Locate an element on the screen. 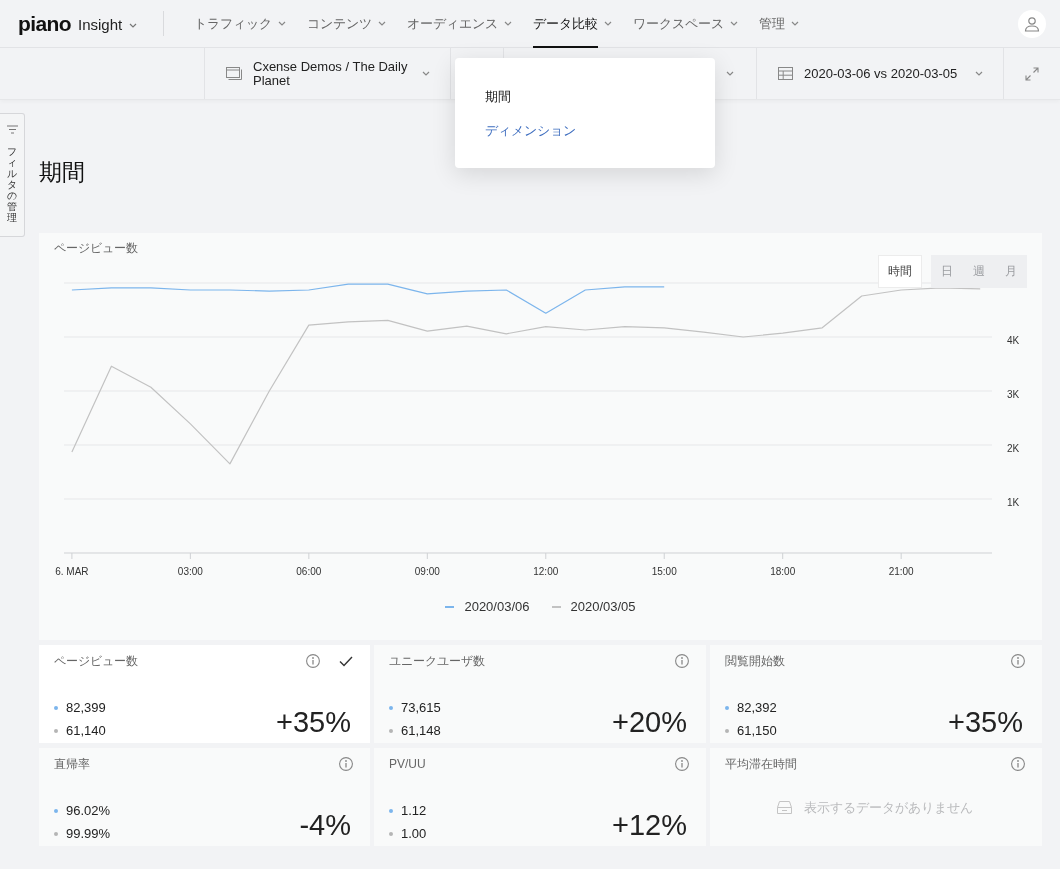  x-axis-label: 21:00 is located at coordinates (901, 571).